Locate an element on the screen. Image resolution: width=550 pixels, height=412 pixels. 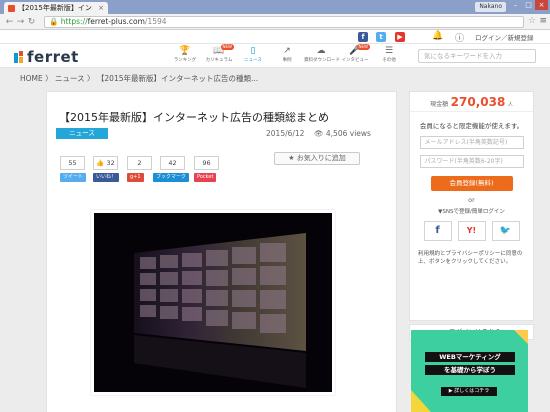
close-window-button: × is located at coordinates (541, 5).